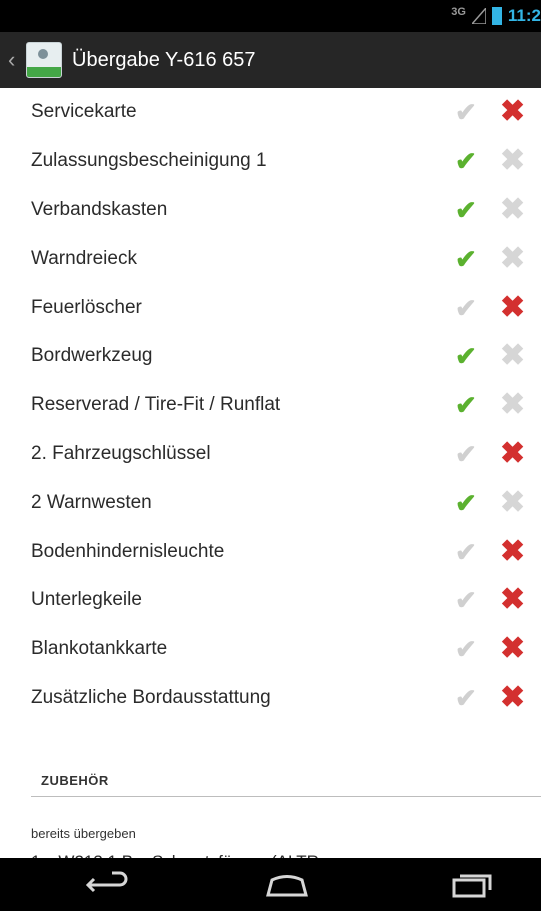  What do you see at coordinates (15, 60) in the screenshot?
I see `chevron-left-icon: ‹` at bounding box center [15, 60].